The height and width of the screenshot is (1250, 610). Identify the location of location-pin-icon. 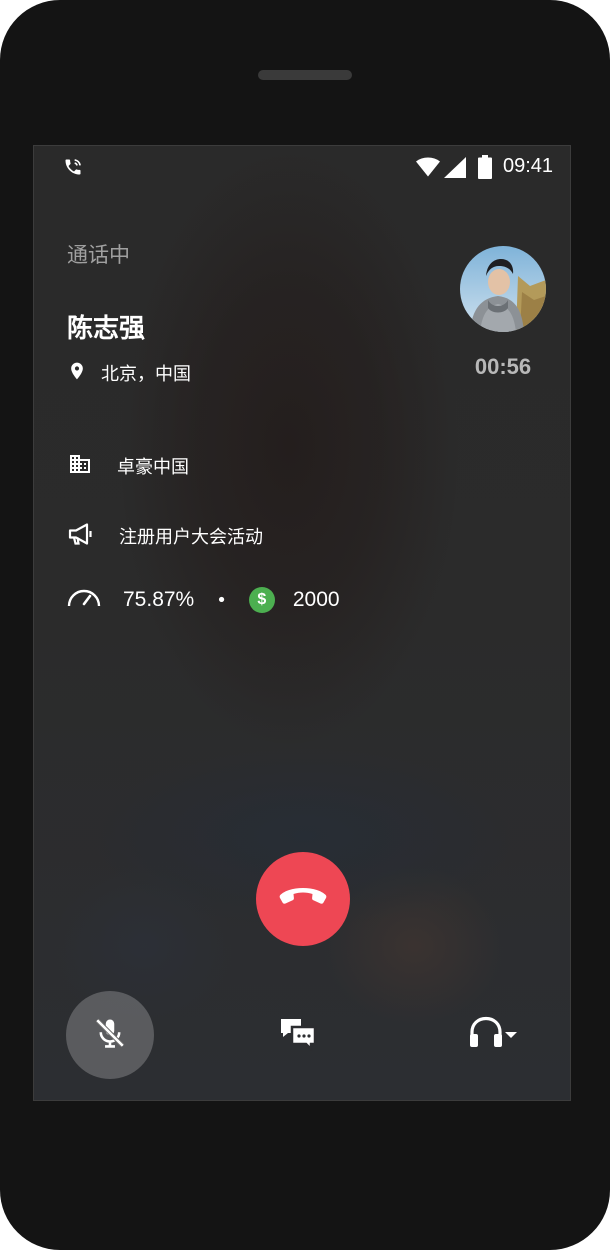
(77, 373).